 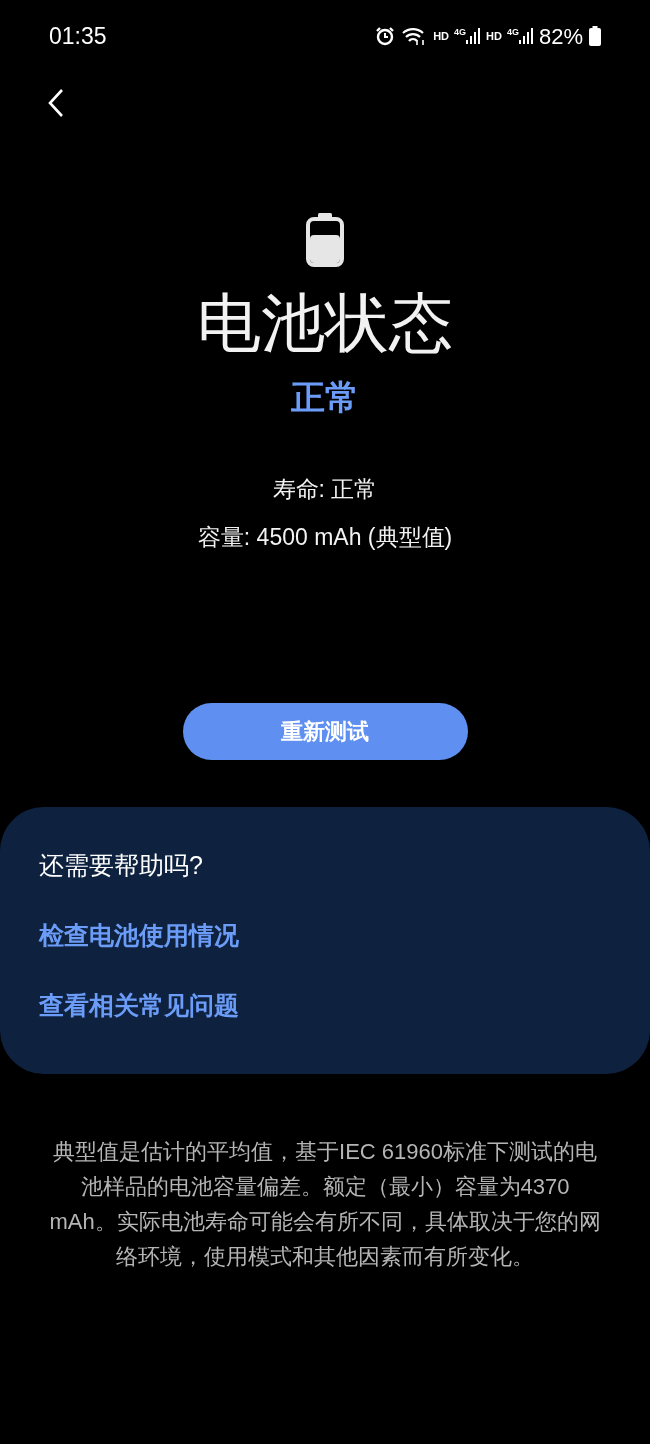 I want to click on footnote-text: 典型值是估计的平均值，基于IEC 61960标准下测试的电池样品的电池容量偏差。额定（最小）容量为4370 mAh。实际电池寿命可能会有所不同，具体取决于您的网络环境，使用模式和其他因素而有所变化。, so click(x=325, y=1204).